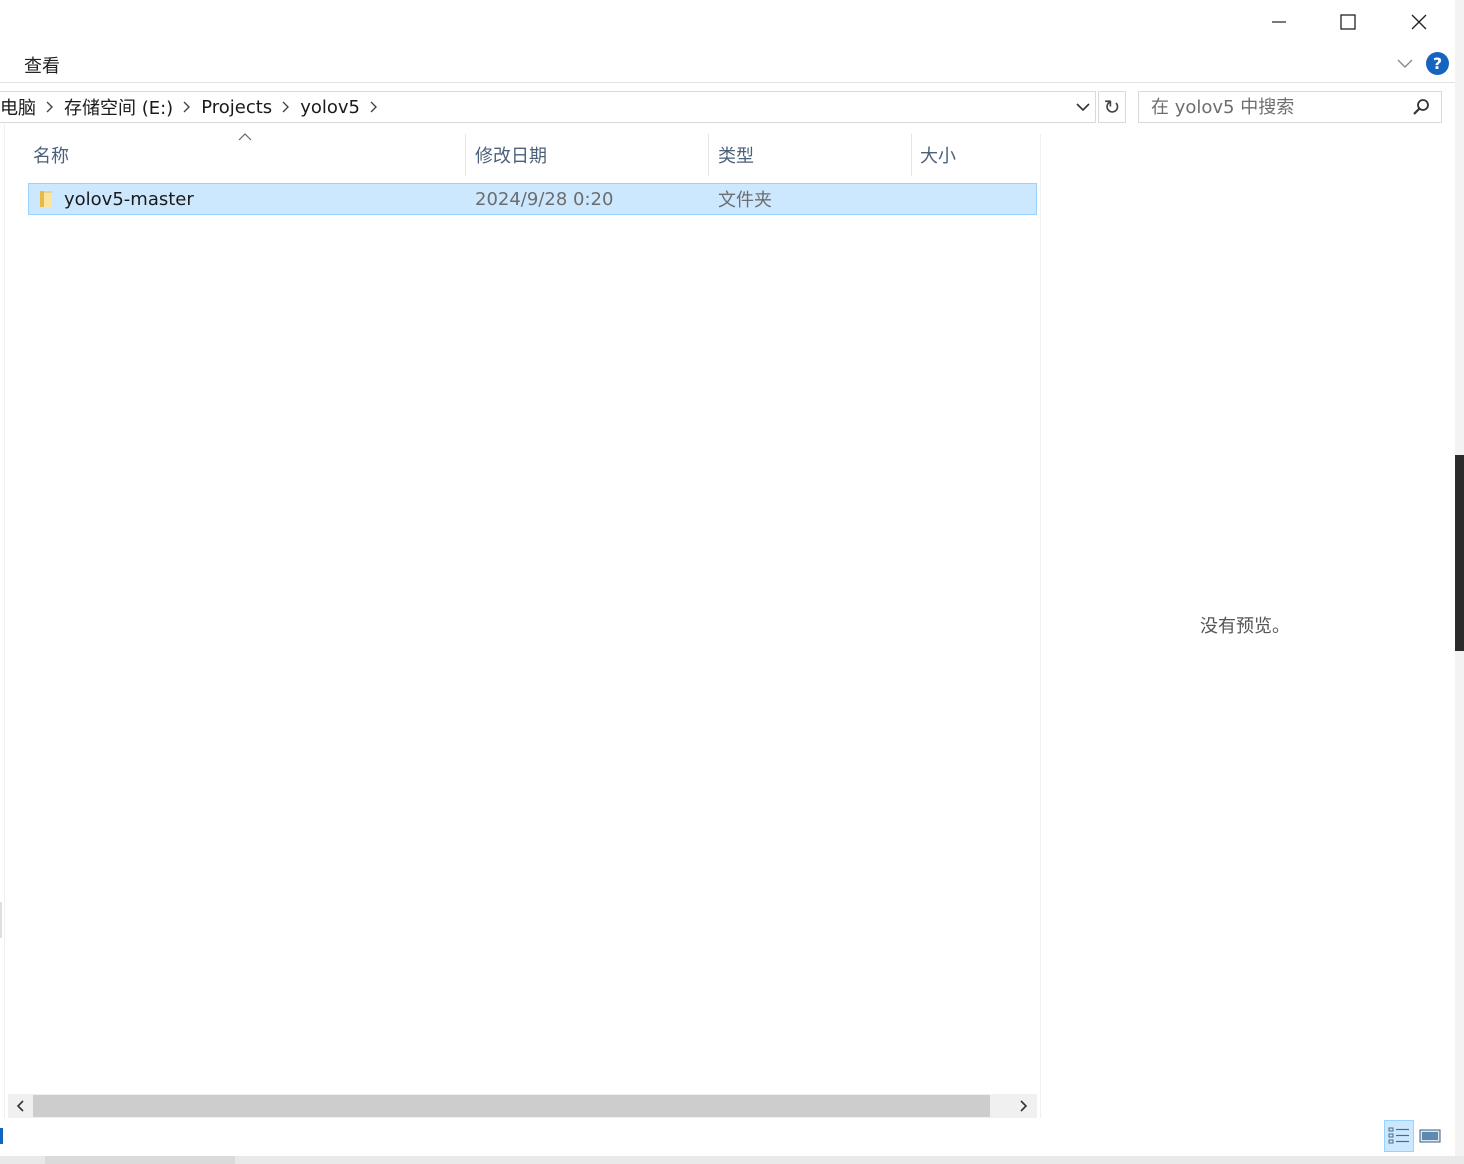  I want to click on column-header-type-label: 类型, so click(736, 156).